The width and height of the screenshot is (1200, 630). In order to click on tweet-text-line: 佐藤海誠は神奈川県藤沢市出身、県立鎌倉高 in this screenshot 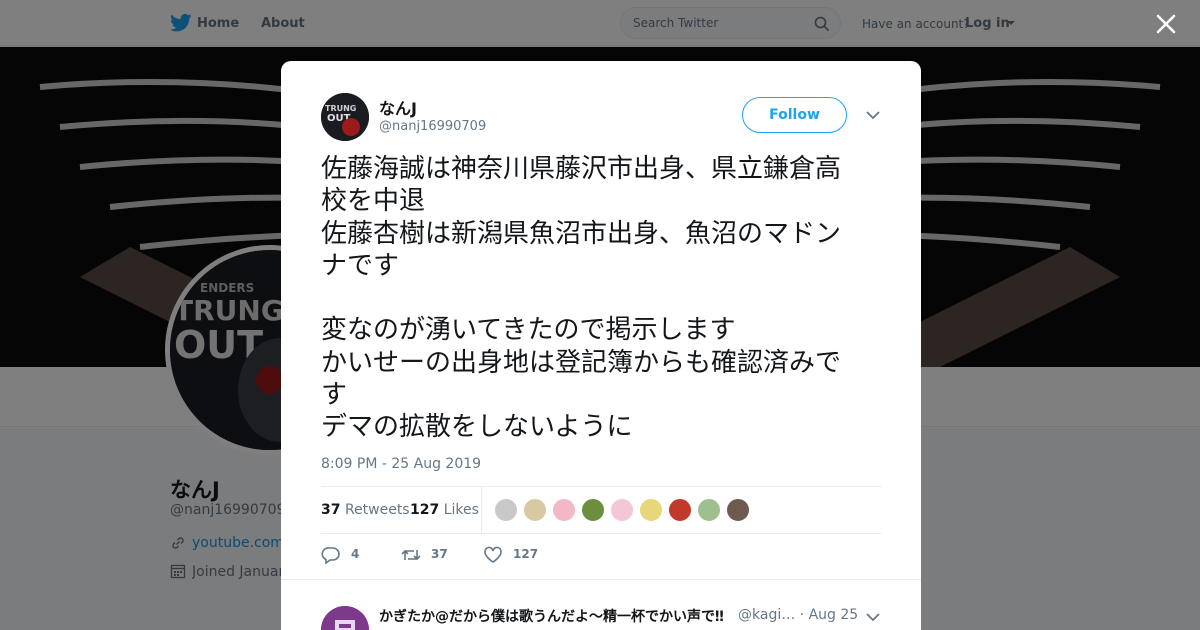, I will do `click(581, 169)`.